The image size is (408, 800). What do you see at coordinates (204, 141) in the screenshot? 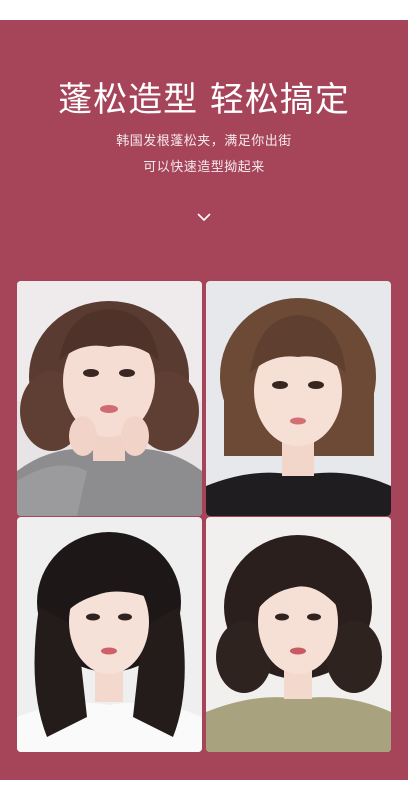
I see `subtitle-line-1: 韩国发根蓬松夹，满足你出街` at bounding box center [204, 141].